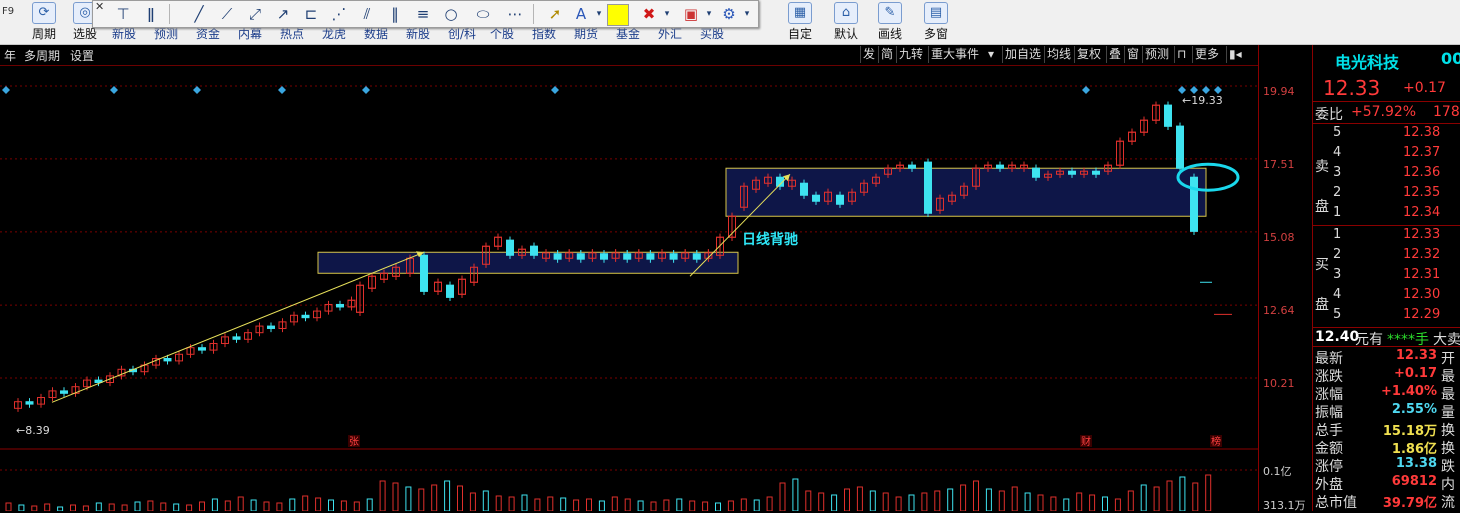 Image resolution: width=1460 pixels, height=513 pixels. Describe the element at coordinates (1448, 413) in the screenshot. I see `stat-extra: 量` at that location.